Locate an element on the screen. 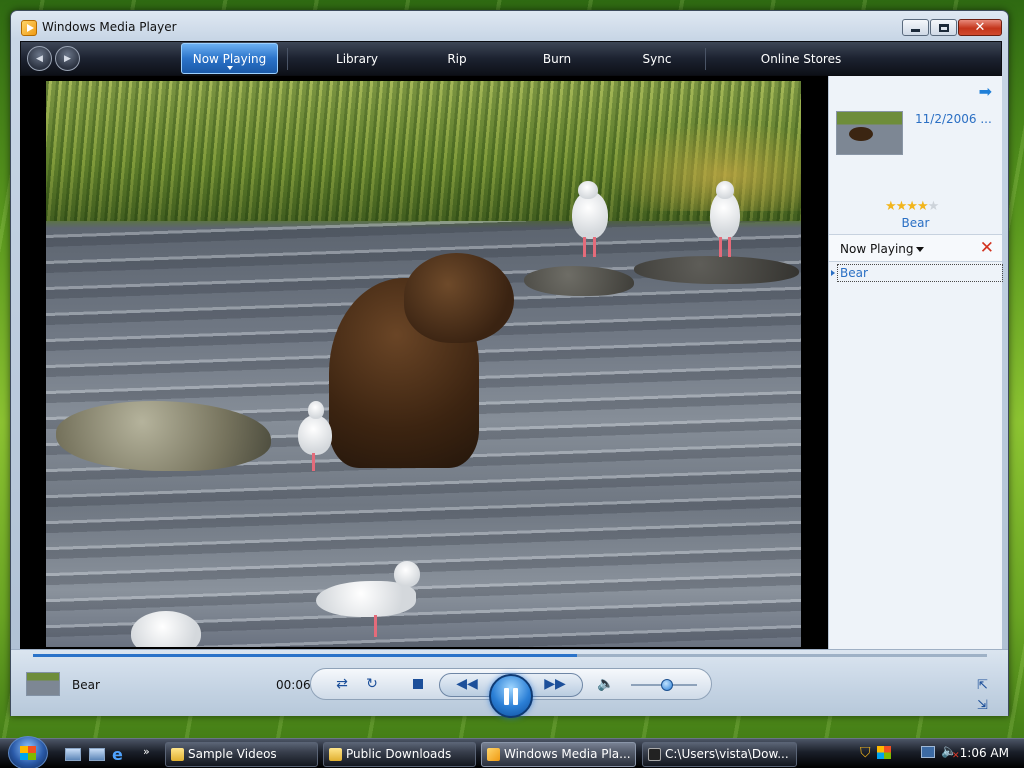 The image size is (1024, 768). seek-bar is located at coordinates (510, 655).